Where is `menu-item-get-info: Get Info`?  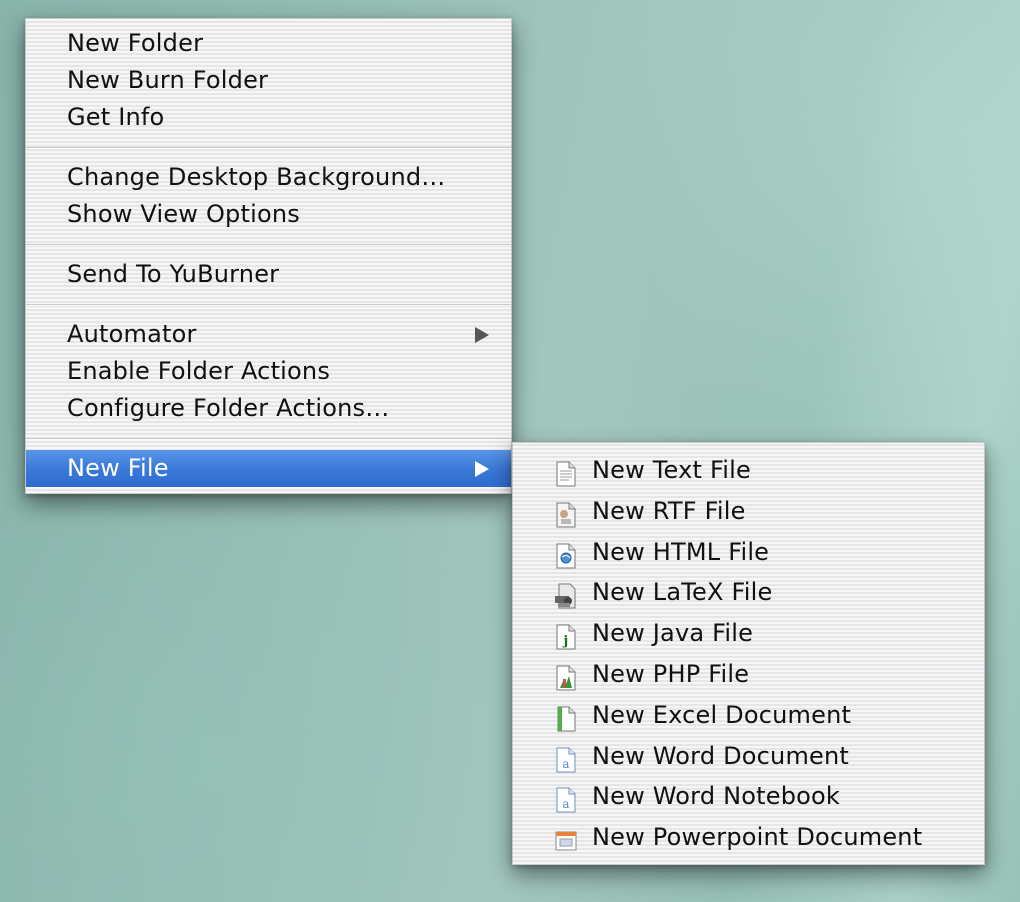
menu-item-get-info: Get Info is located at coordinates (268, 117).